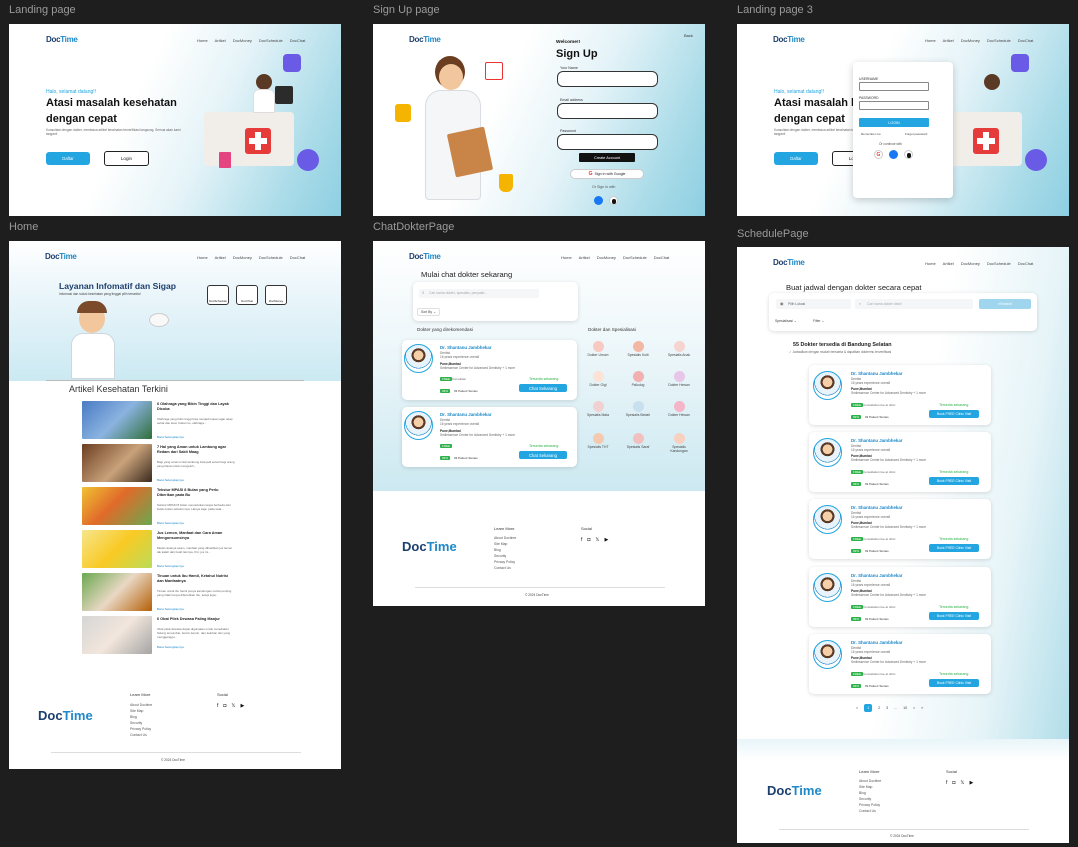  Describe the element at coordinates (598, 441) in the screenshot. I see `specialty-item: Spesialis THT` at that location.